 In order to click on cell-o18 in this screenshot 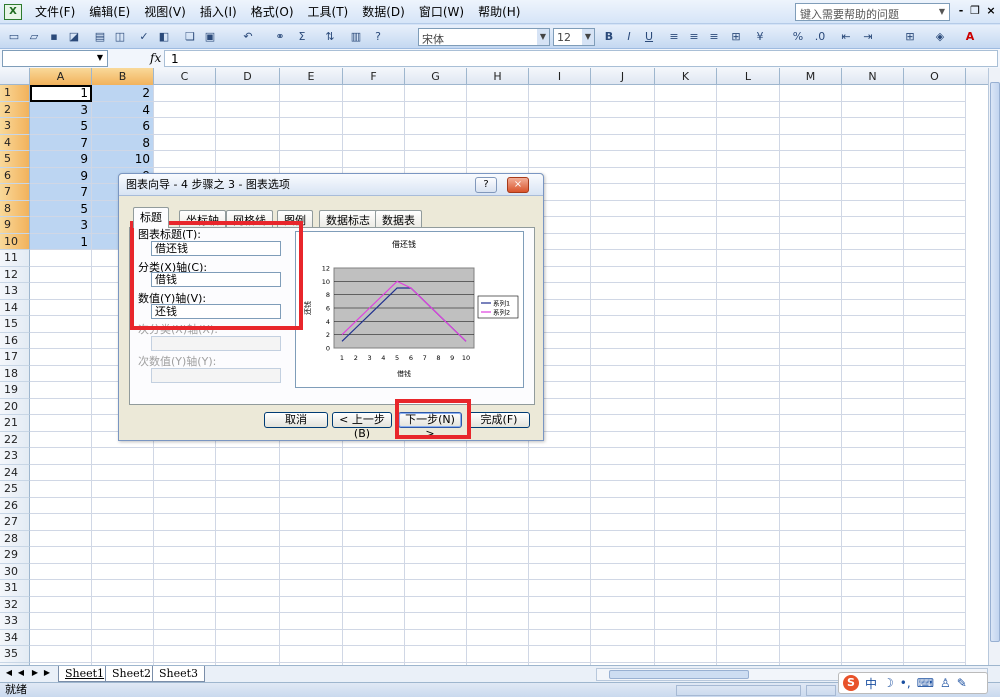, I will do `click(935, 373)`.